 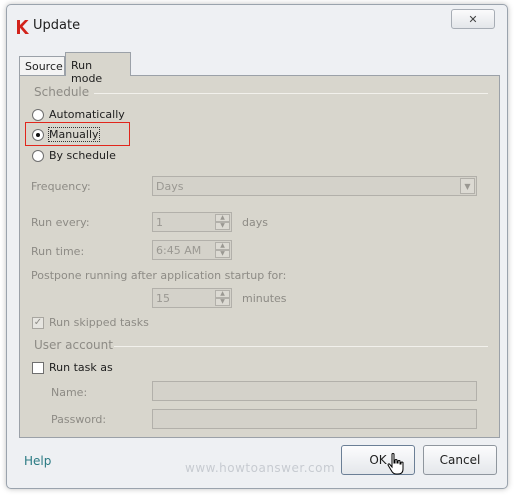 I want to click on postpone-value: 15, so click(x=163, y=298).